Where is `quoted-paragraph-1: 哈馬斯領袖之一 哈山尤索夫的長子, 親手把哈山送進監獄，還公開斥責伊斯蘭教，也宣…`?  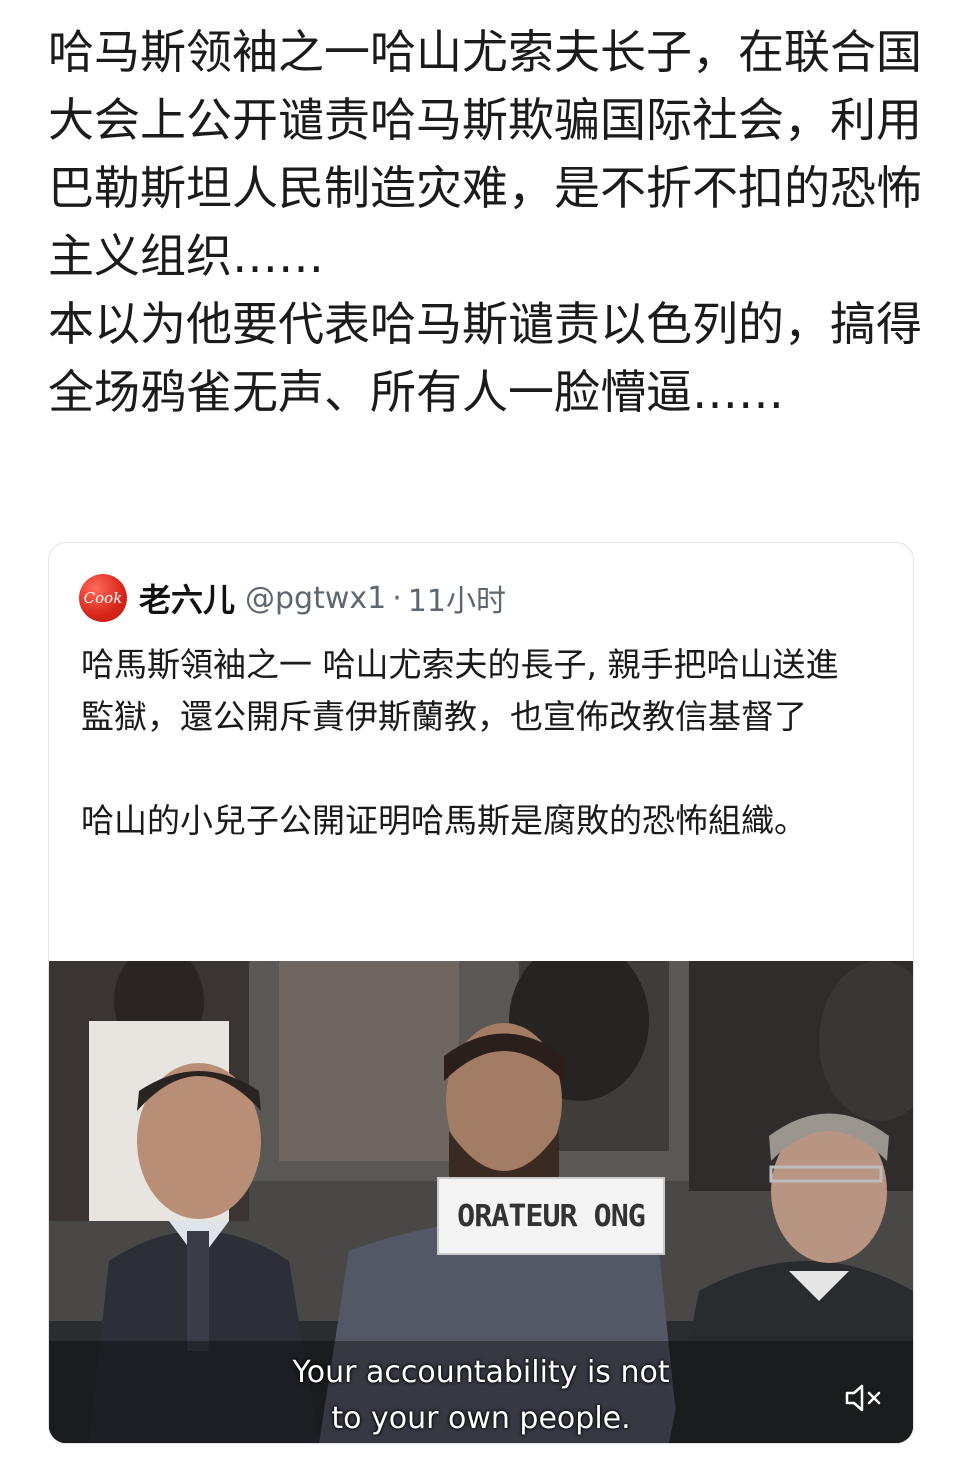 quoted-paragraph-1: 哈馬斯領袖之一 哈山尤索夫的長子, 親手把哈山送進監獄，還公開斥責伊斯蘭教，也宣… is located at coordinates (460, 690).